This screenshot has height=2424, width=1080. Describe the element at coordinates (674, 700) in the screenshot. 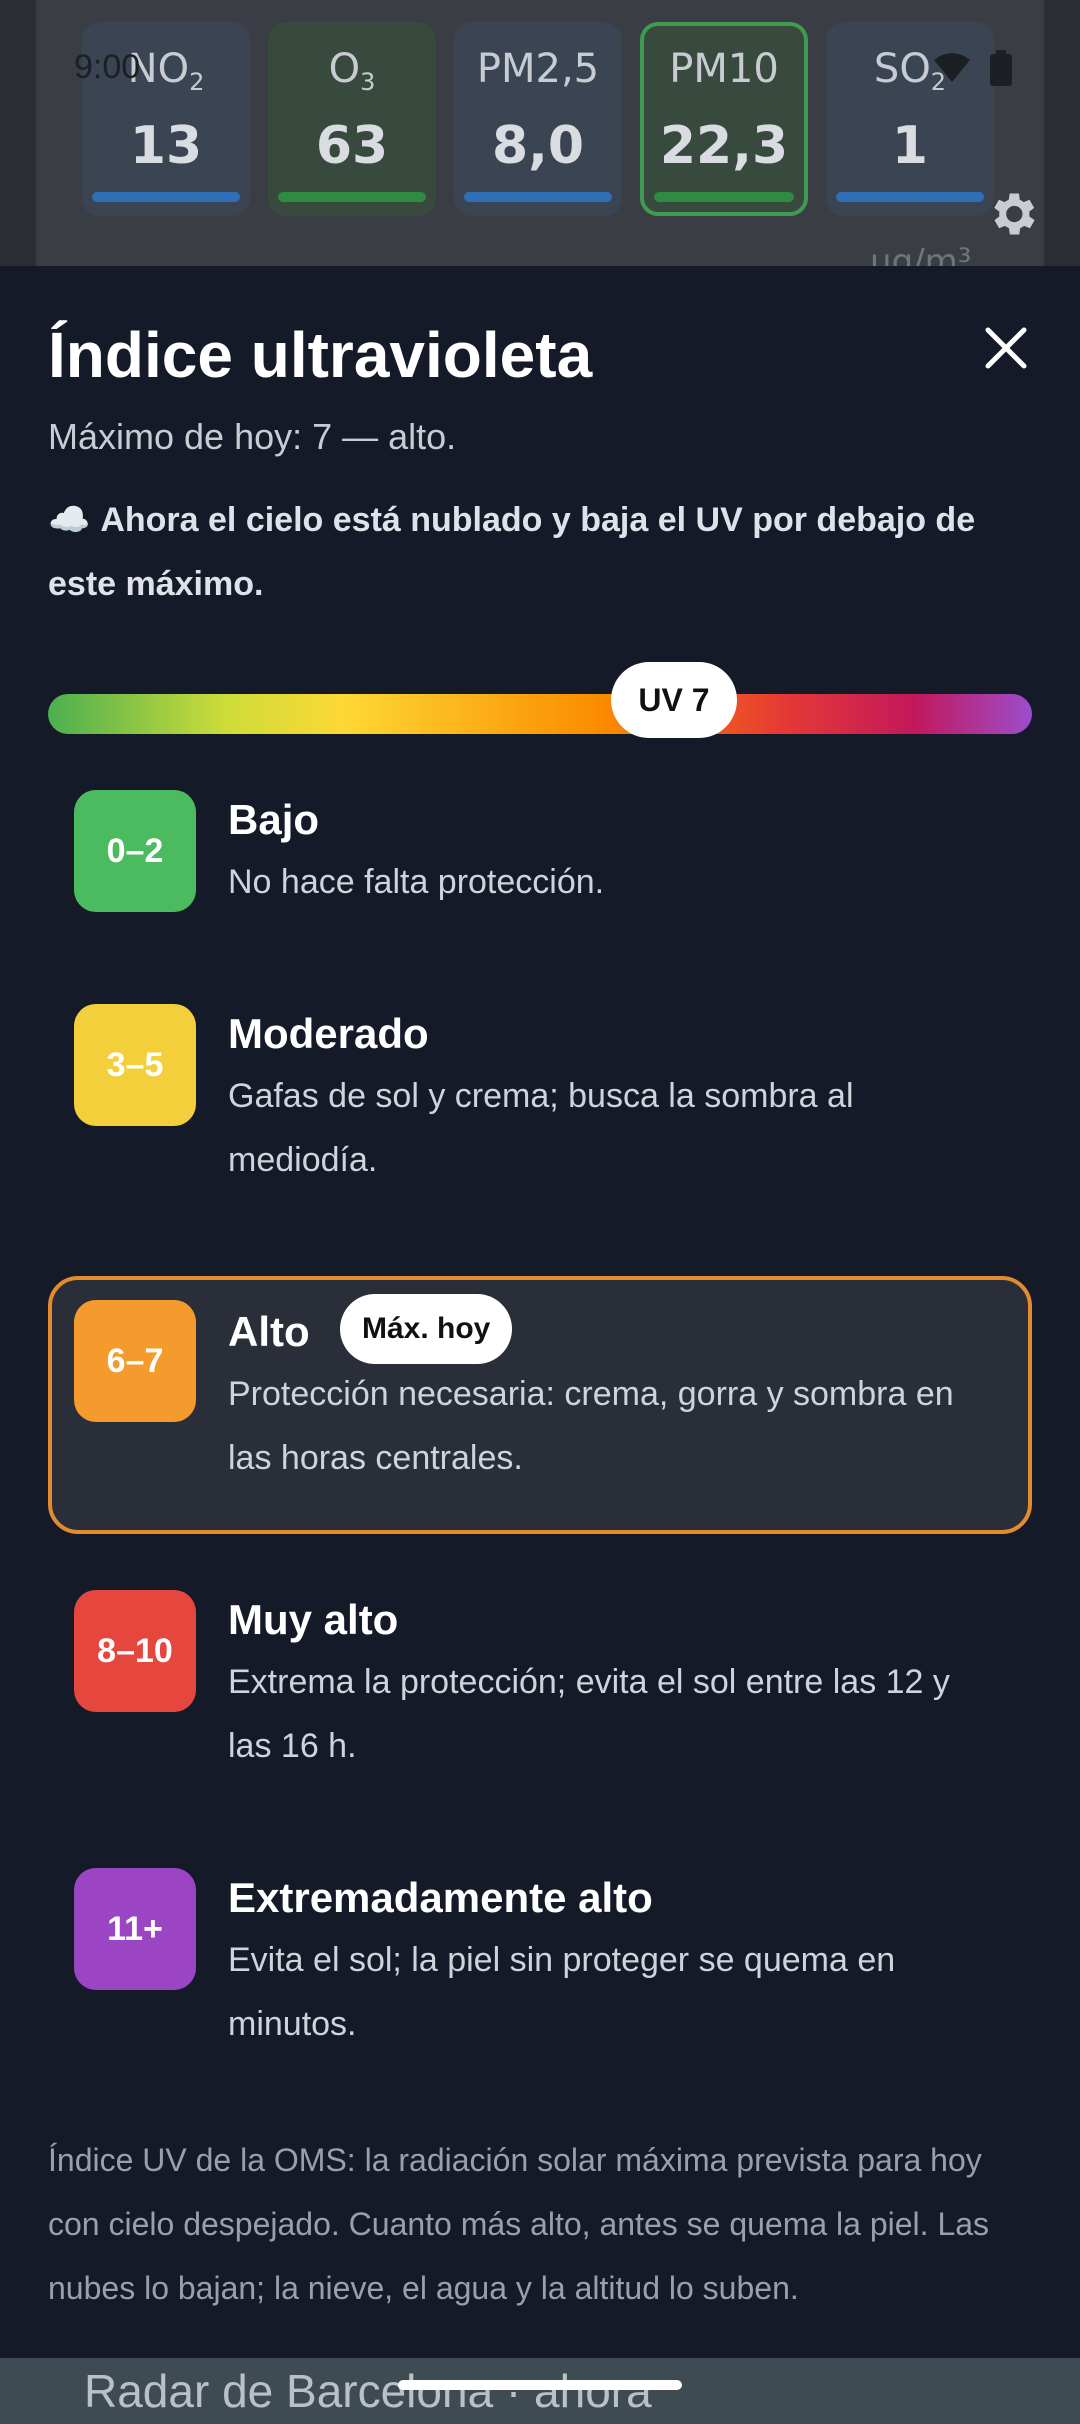

I see `uv-marker: UV 7` at that location.